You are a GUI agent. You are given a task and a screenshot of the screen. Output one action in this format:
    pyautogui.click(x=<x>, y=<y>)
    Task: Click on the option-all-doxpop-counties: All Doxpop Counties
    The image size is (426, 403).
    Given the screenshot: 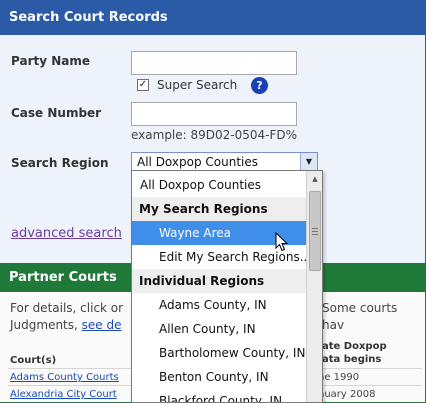 What is the action you would take?
    pyautogui.click(x=219, y=185)
    